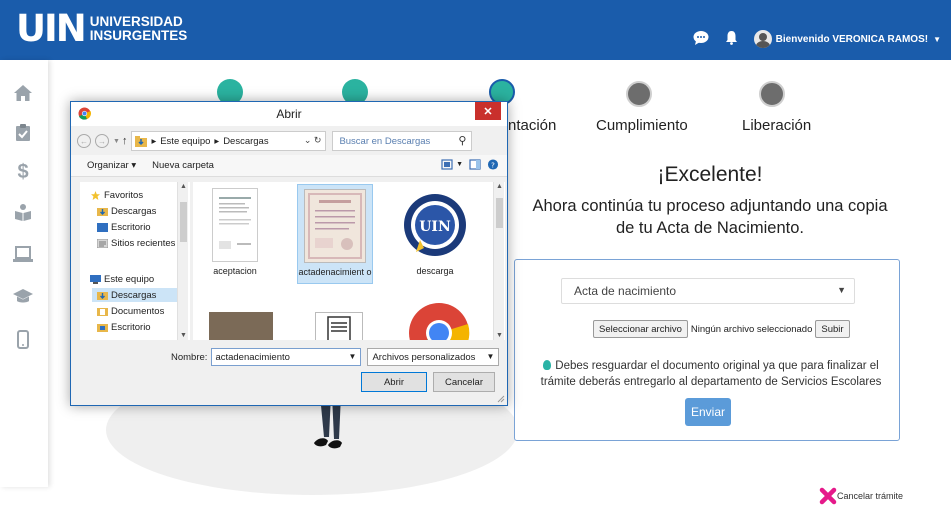 Image resolution: width=951 pixels, height=512 pixels. I want to click on certificate-thumbnail, so click(335, 226).